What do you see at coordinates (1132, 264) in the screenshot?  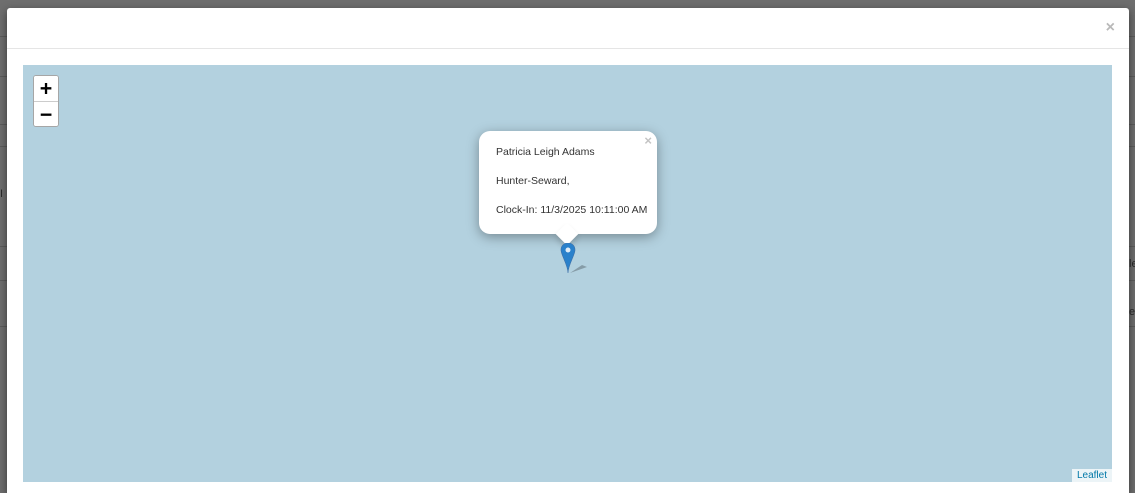 I see `background-text-fragment: le` at bounding box center [1132, 264].